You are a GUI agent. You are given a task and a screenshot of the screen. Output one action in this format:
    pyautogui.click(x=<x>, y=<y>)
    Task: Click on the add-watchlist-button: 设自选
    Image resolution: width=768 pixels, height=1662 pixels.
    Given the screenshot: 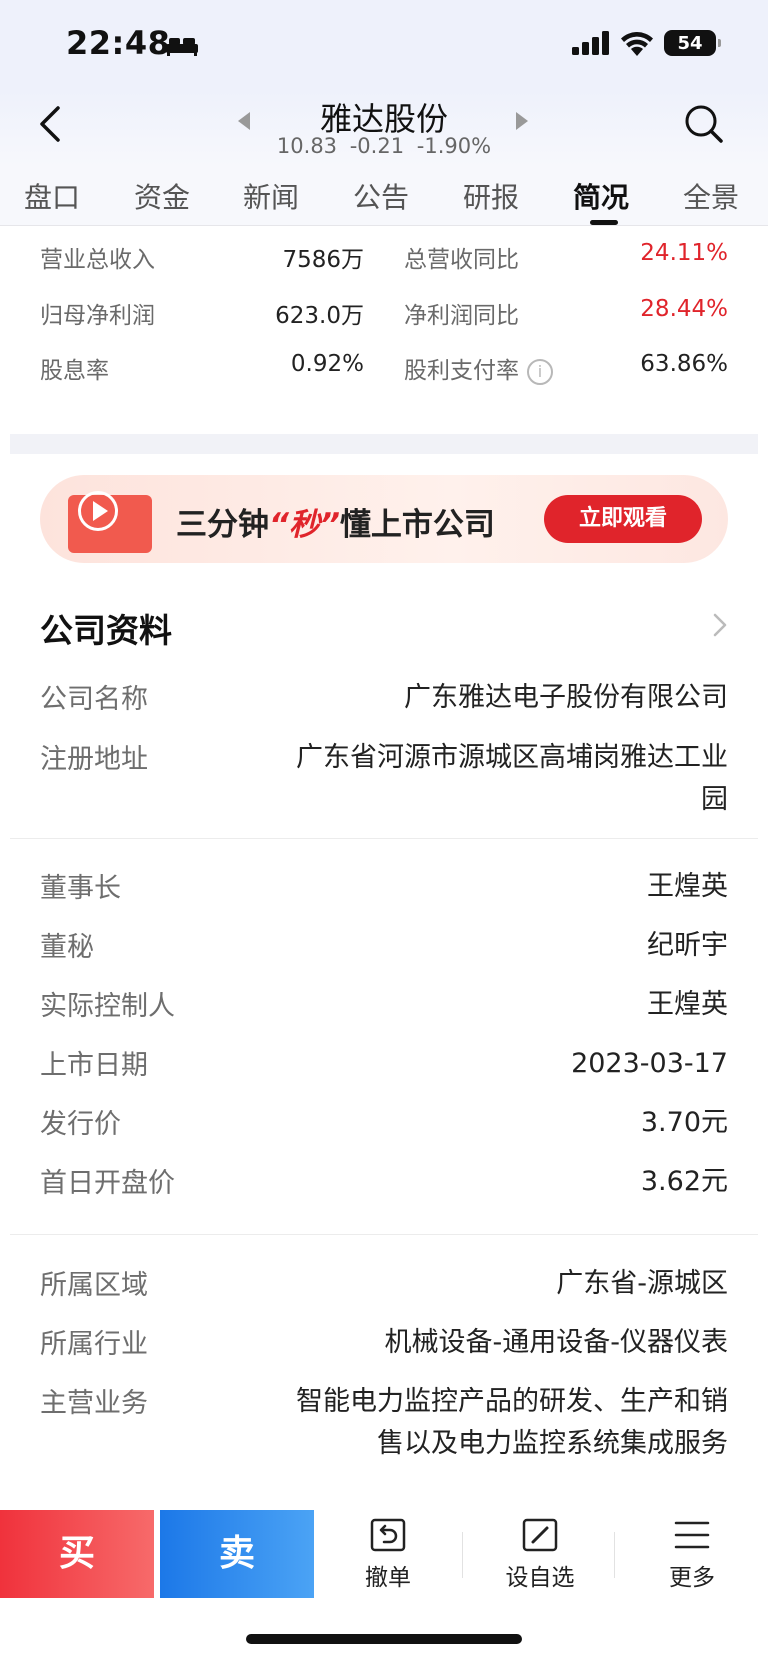 What is the action you would take?
    pyautogui.click(x=540, y=1555)
    